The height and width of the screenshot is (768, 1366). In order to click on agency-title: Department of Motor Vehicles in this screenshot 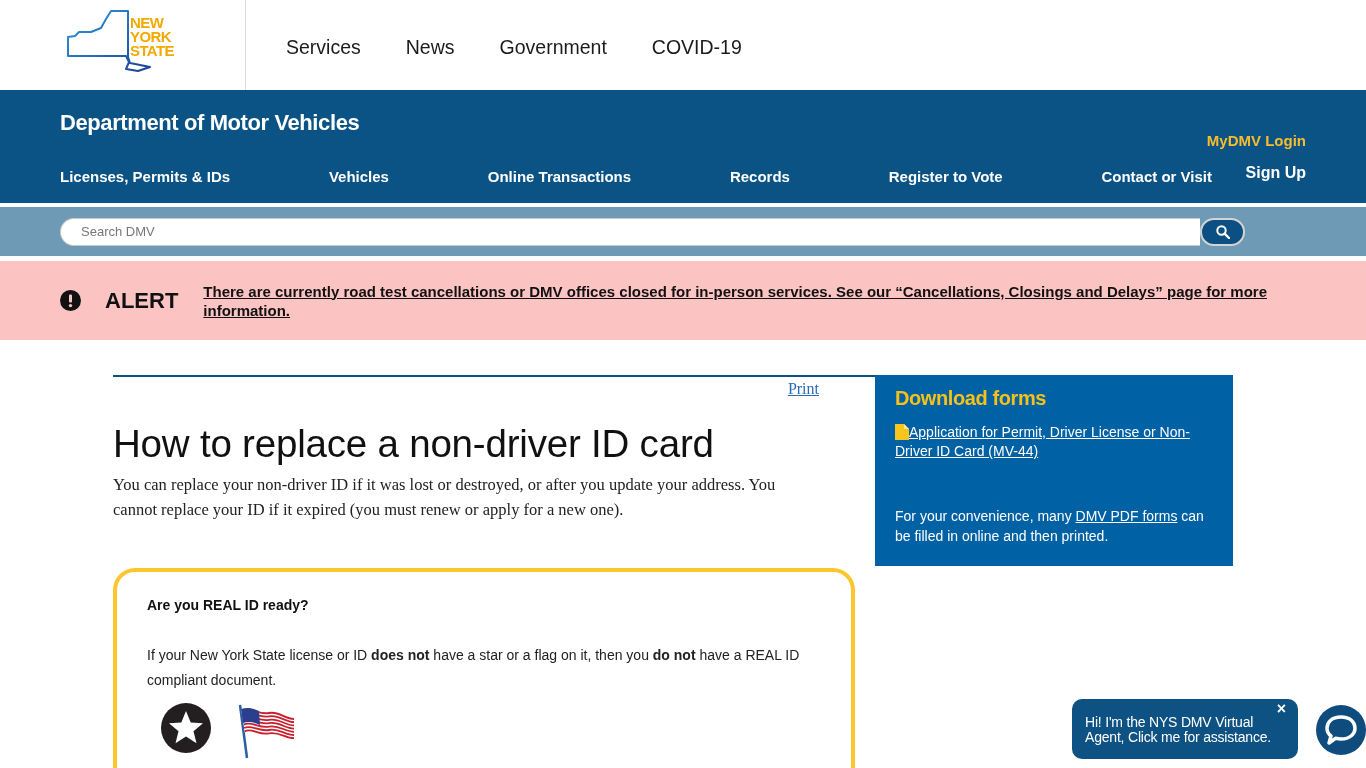, I will do `click(210, 123)`.